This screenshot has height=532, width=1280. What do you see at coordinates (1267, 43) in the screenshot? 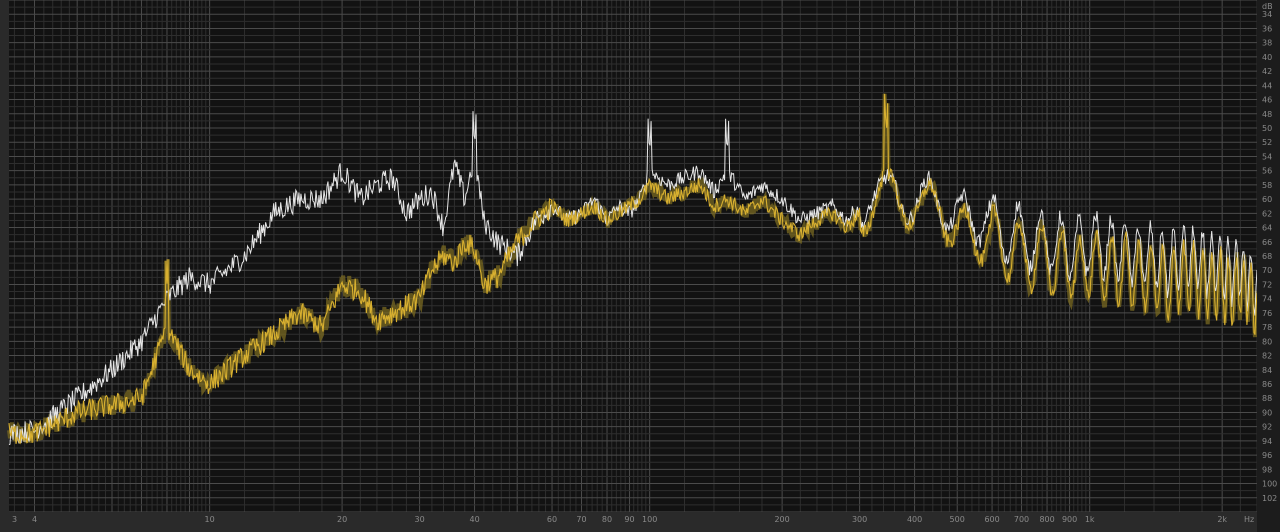
I see `y-tick-label: 38` at bounding box center [1267, 43].